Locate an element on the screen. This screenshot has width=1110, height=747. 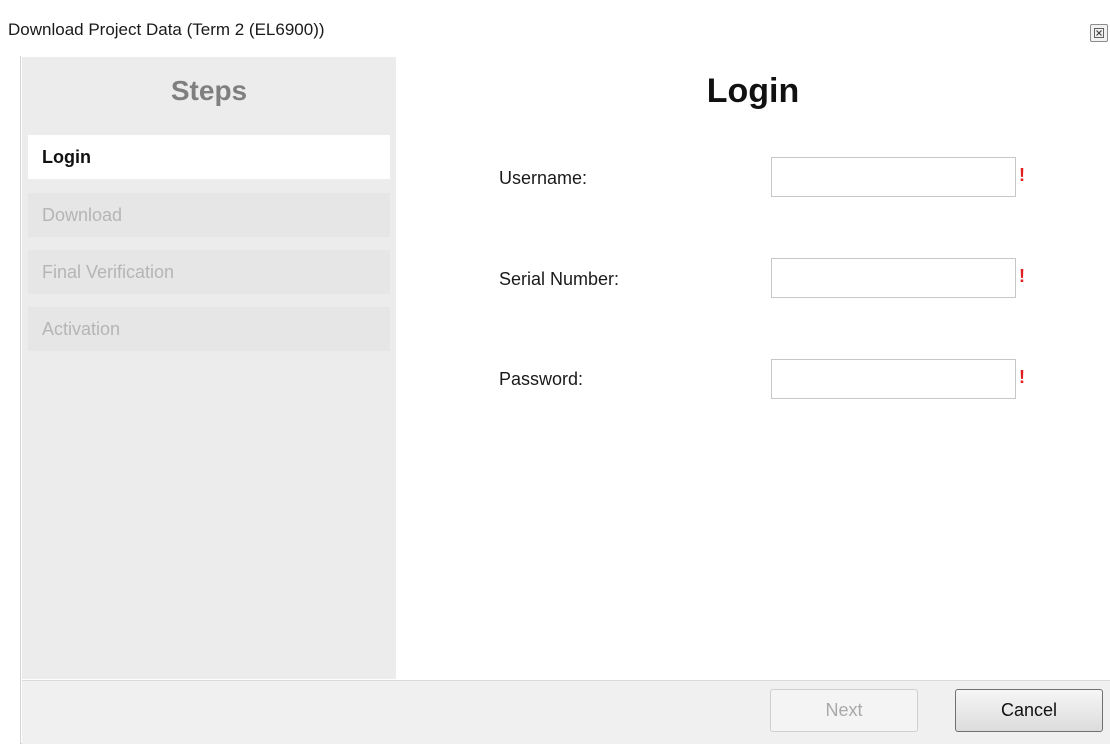
cancel-button: Cancel is located at coordinates (1029, 710).